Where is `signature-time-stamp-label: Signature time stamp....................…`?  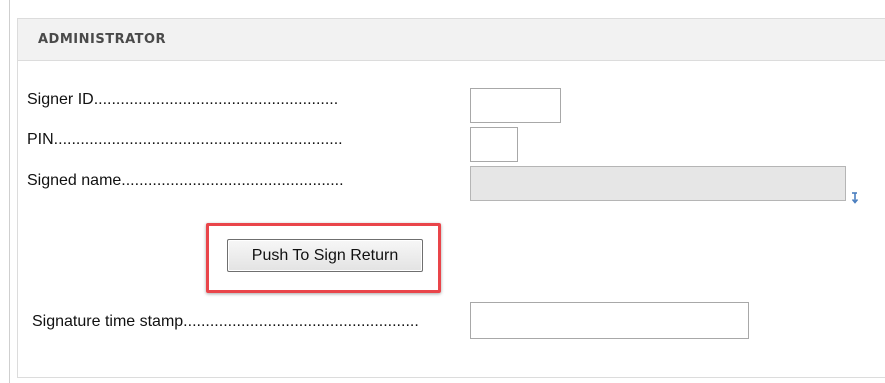
signature-time-stamp-label: Signature time stamp....................… is located at coordinates (225, 321).